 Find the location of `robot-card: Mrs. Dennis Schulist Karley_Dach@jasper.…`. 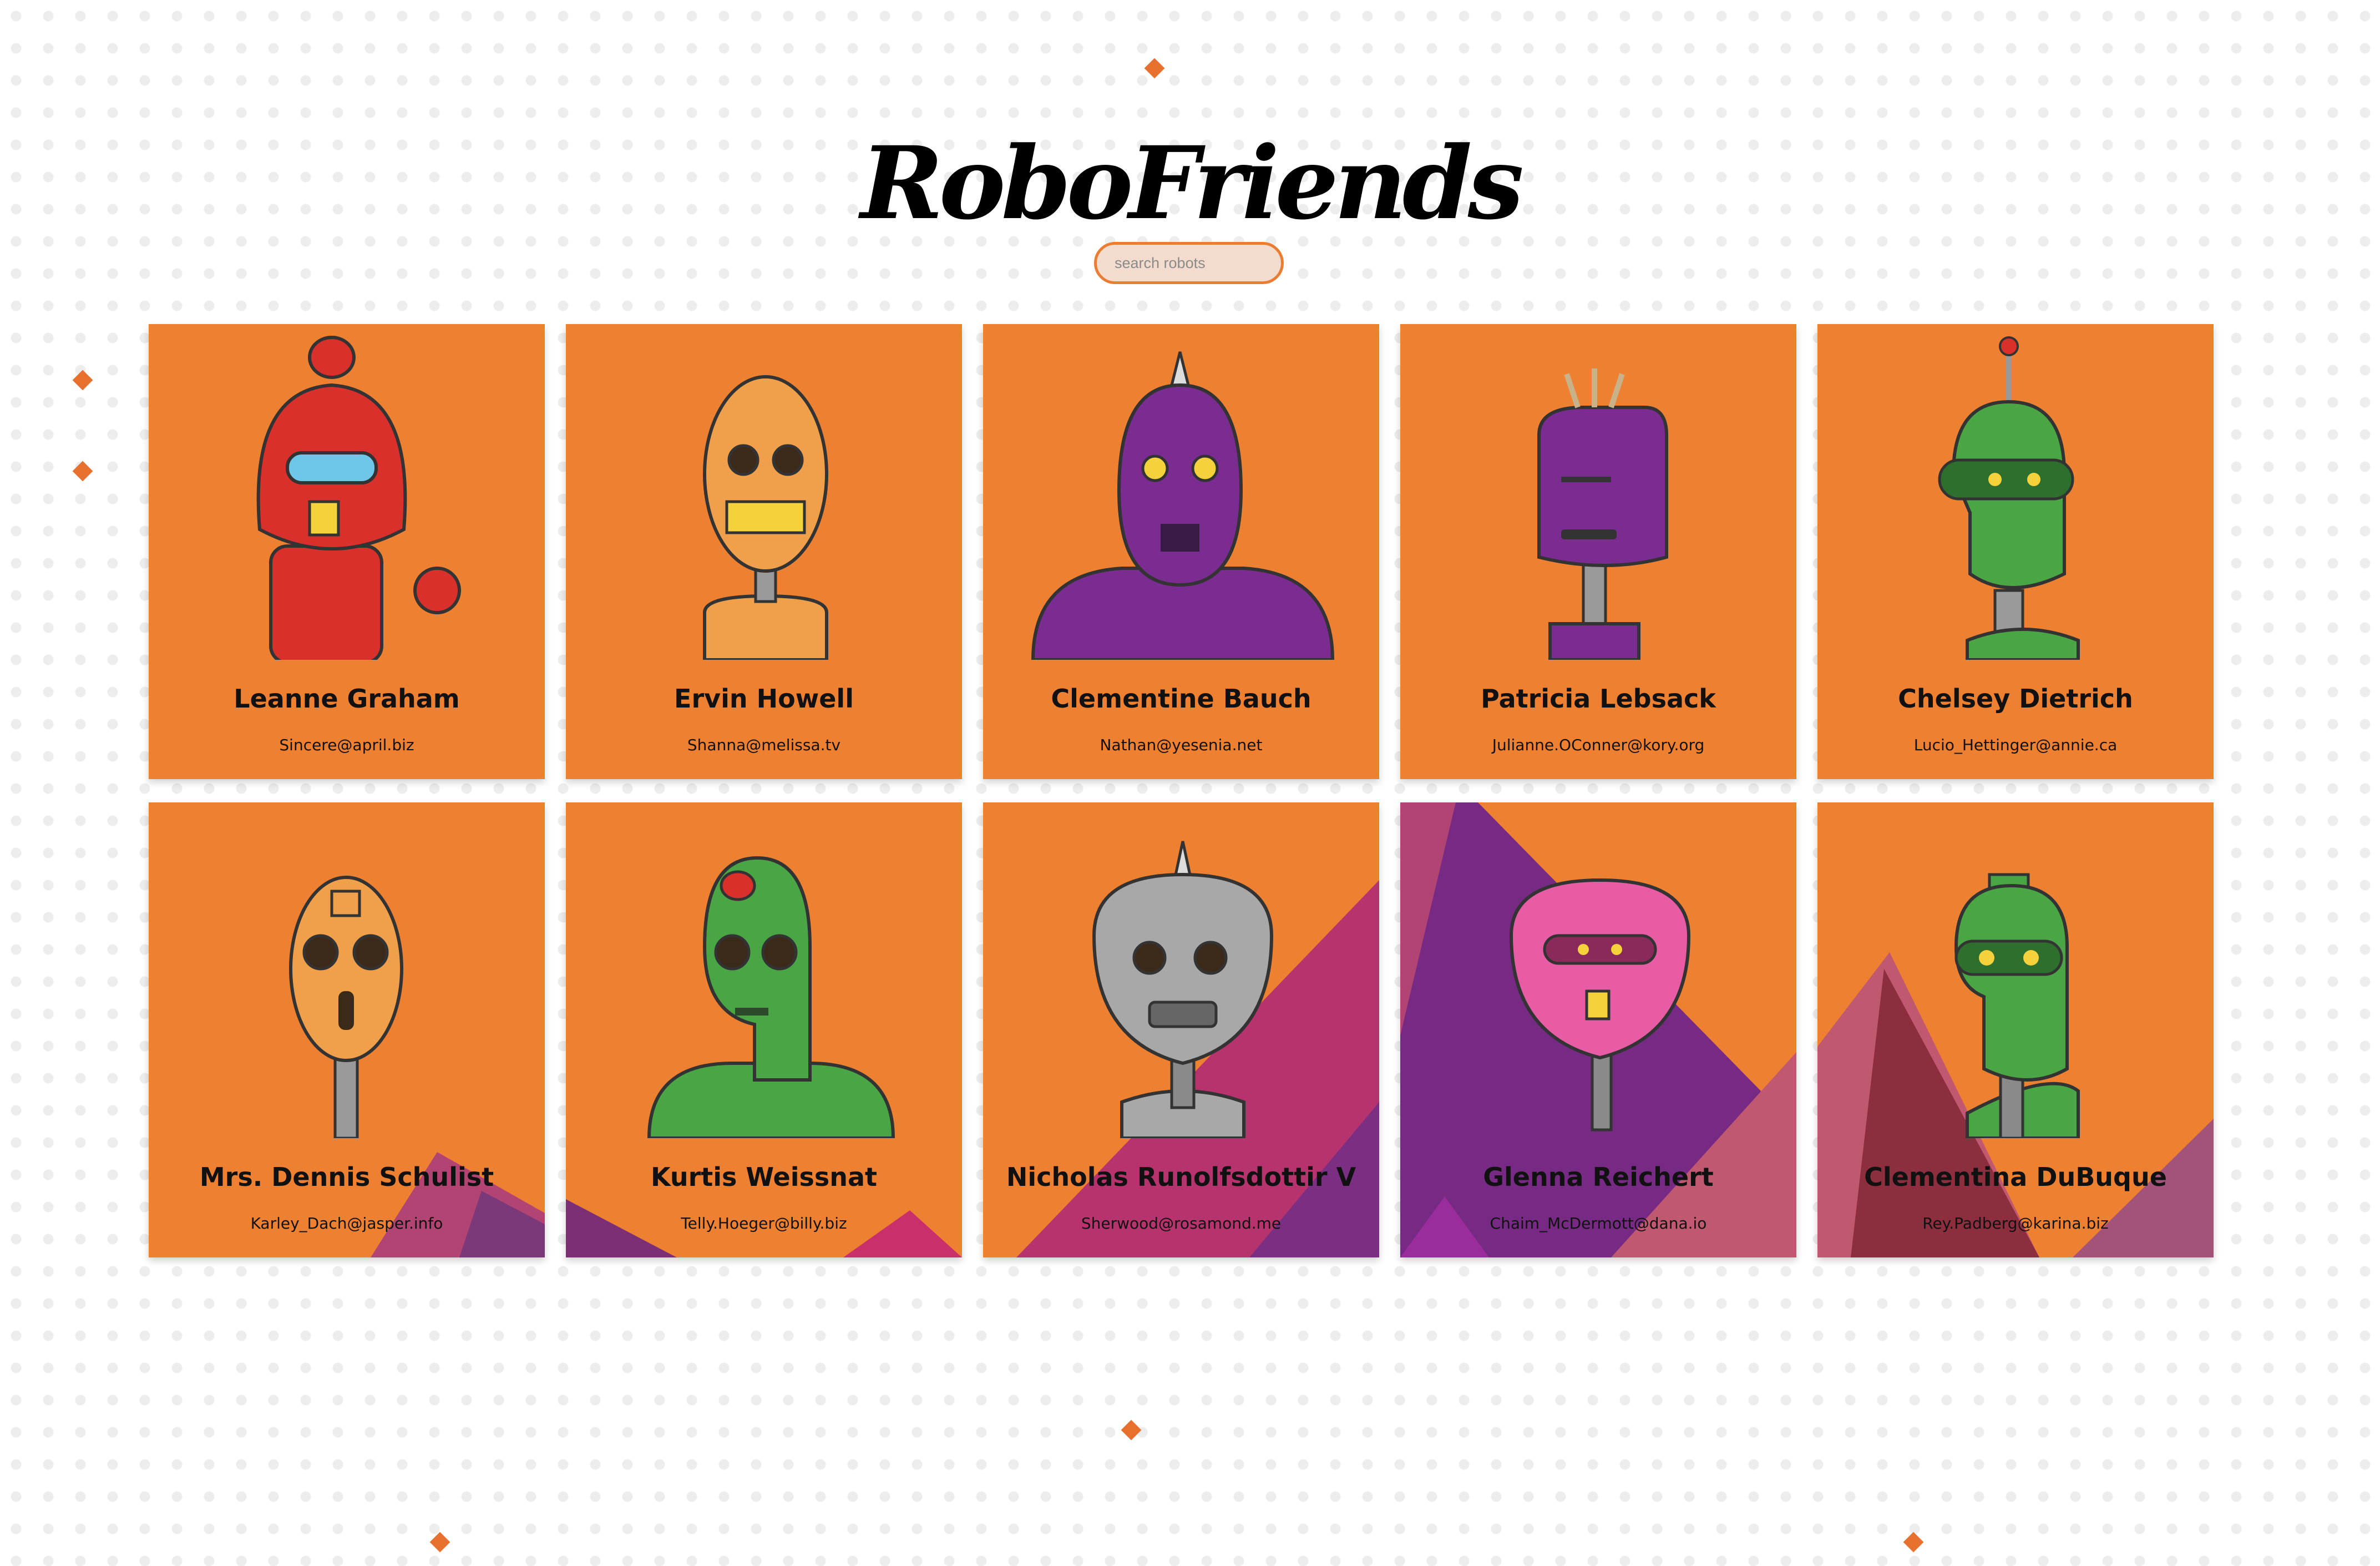

robot-card: Mrs. Dennis Schulist Karley_Dach@jasper.… is located at coordinates (347, 1029).